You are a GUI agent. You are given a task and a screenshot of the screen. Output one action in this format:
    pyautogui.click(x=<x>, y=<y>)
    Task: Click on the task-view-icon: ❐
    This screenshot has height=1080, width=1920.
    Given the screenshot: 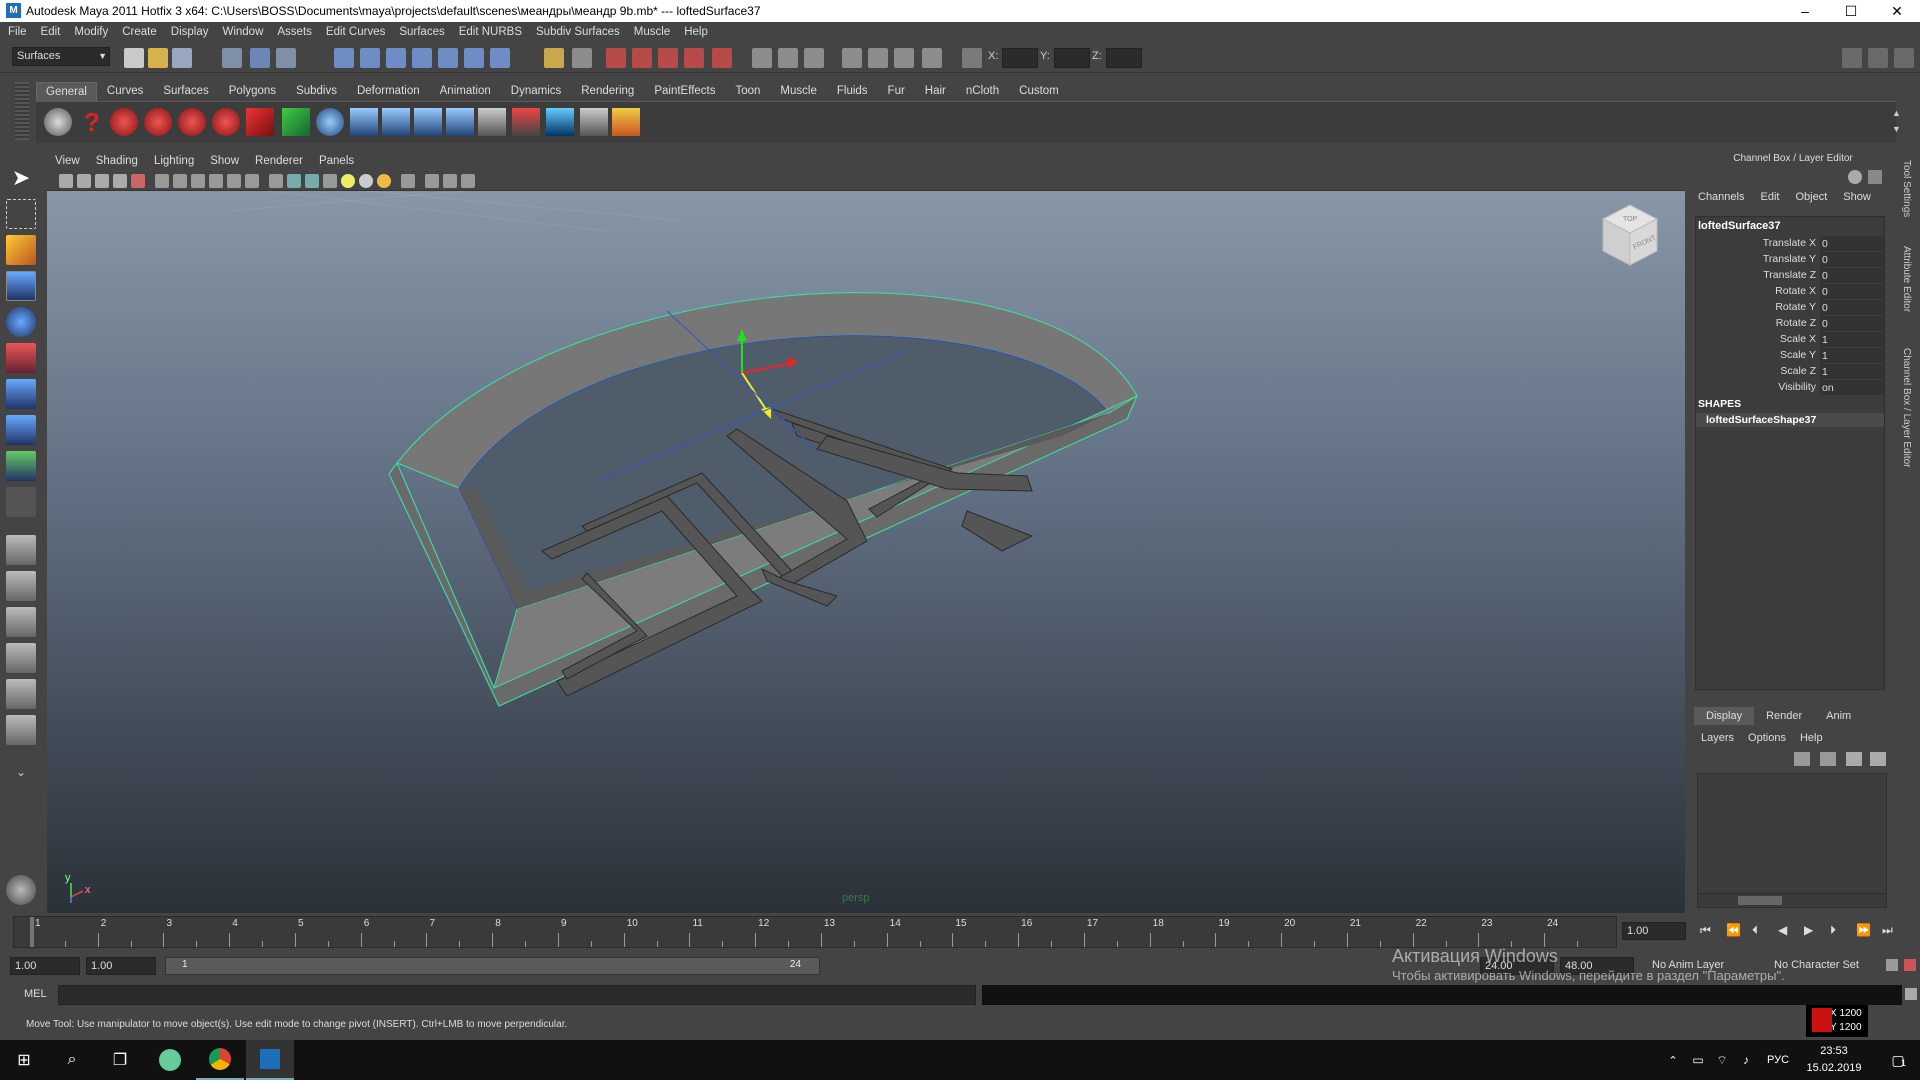 What is the action you would take?
    pyautogui.click(x=120, y=1060)
    